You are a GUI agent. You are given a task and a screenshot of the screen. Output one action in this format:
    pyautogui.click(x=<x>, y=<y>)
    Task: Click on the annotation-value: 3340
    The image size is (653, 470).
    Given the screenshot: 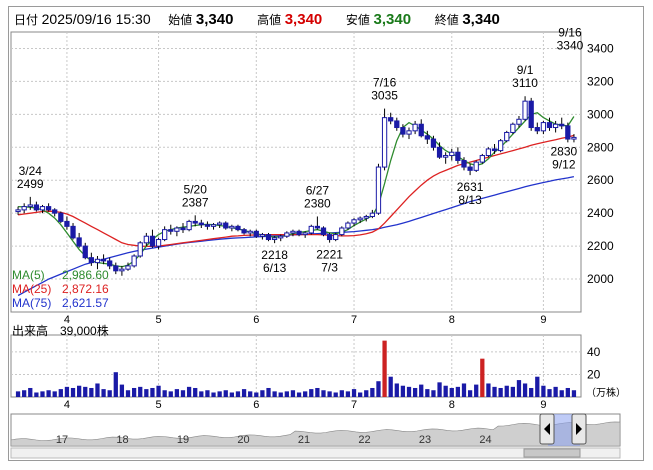 What is the action you would take?
    pyautogui.click(x=570, y=45)
    